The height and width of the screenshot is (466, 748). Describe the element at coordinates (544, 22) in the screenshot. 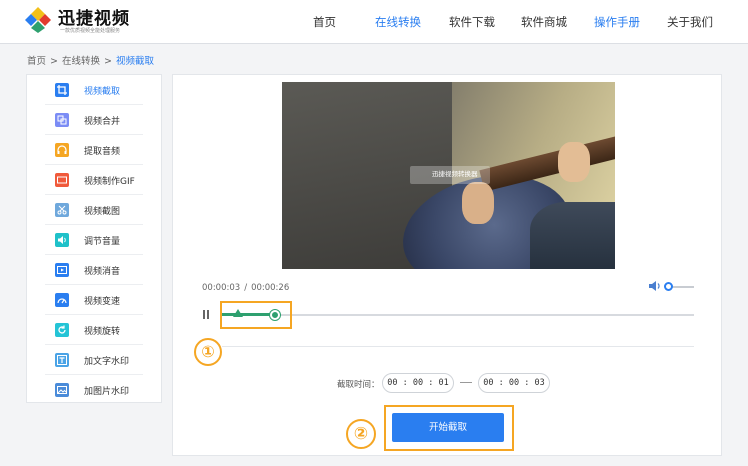

I see `nav-software-store: 软件商城` at that location.